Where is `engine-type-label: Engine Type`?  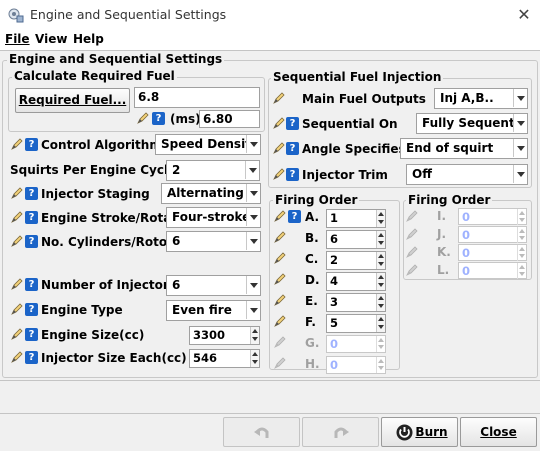 engine-type-label: Engine Type is located at coordinates (82, 310).